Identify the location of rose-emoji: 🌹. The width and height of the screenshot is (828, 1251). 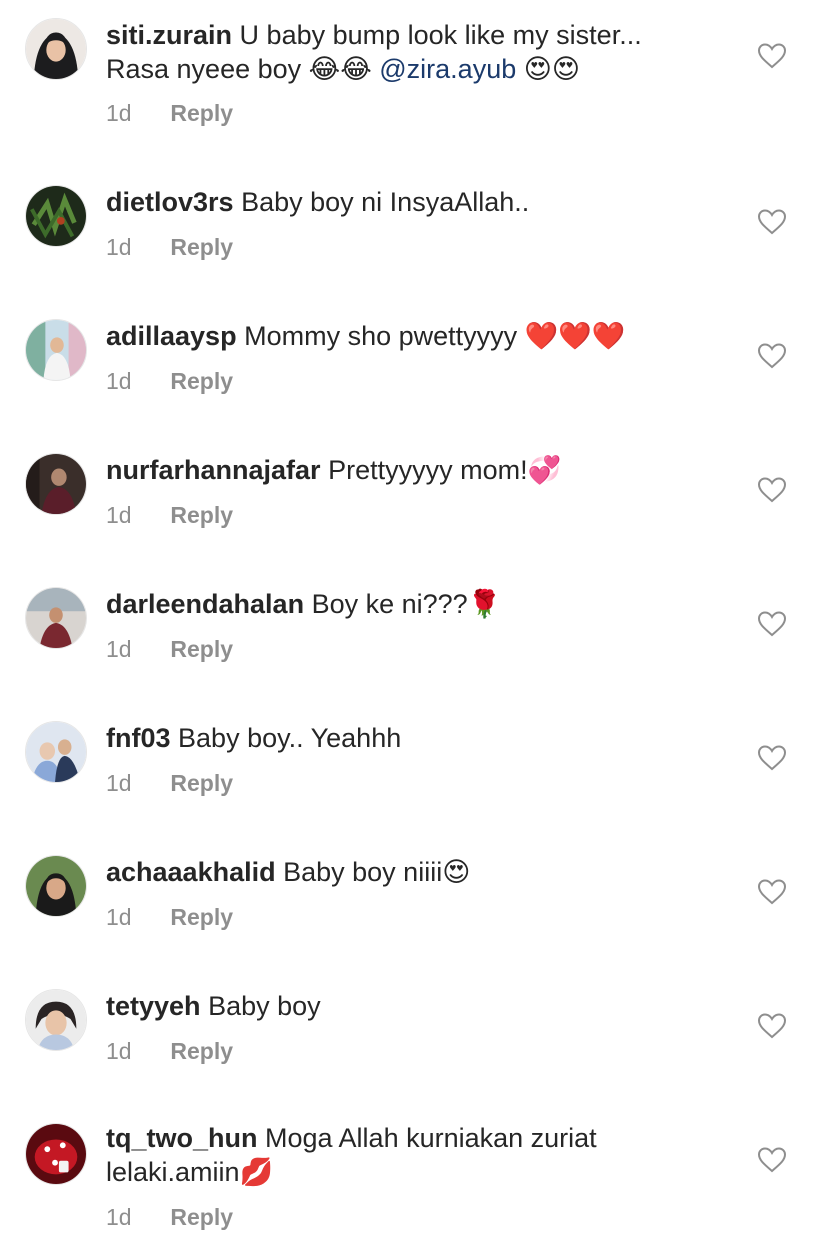
(484, 604).